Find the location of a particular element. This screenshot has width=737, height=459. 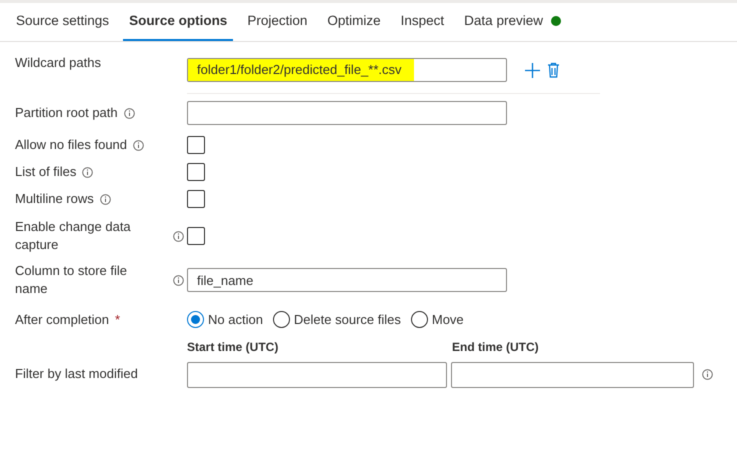

tab: Source settings is located at coordinates (63, 22).